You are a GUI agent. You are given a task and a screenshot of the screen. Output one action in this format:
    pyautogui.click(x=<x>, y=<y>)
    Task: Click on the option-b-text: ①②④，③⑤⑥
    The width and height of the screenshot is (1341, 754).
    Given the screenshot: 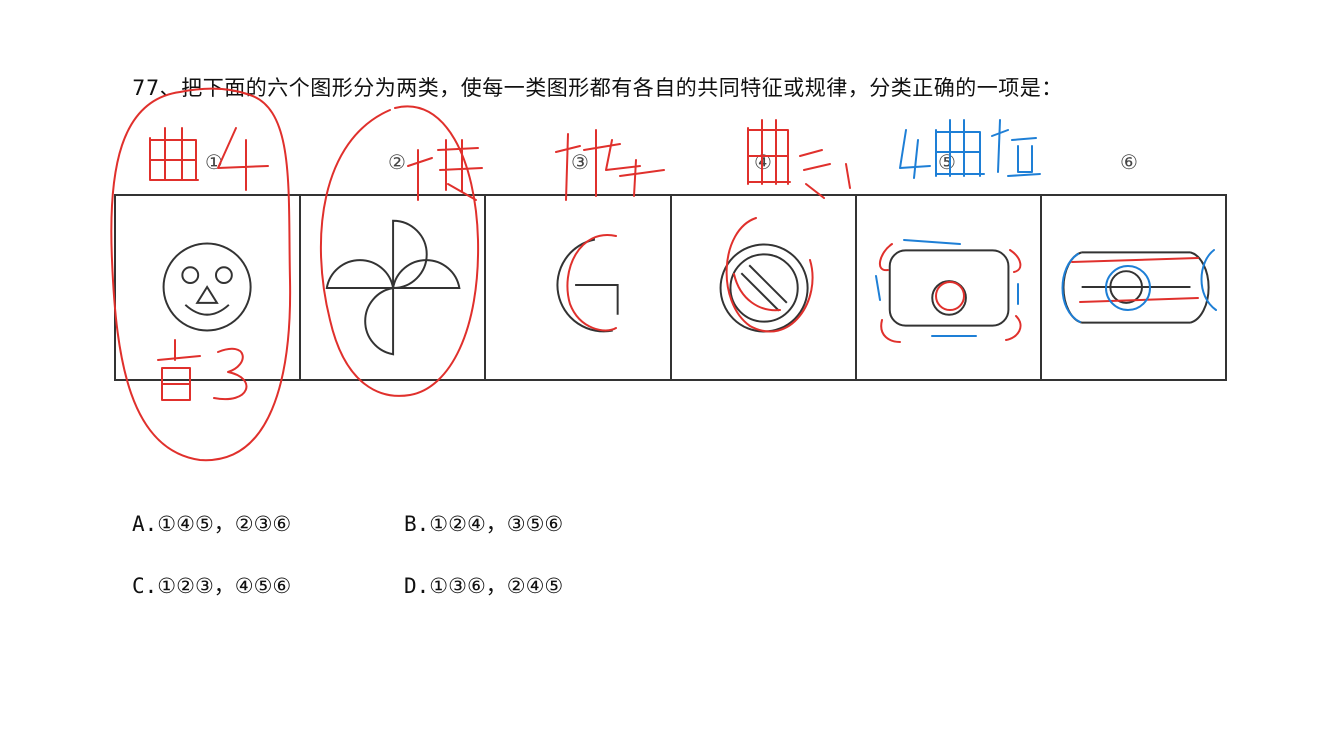 What is the action you would take?
    pyautogui.click(x=496, y=524)
    